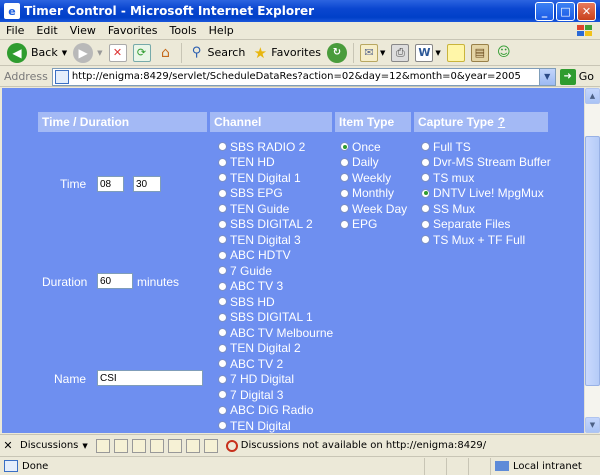  I want to click on capture-type-option: Separate Files, so click(465, 224).